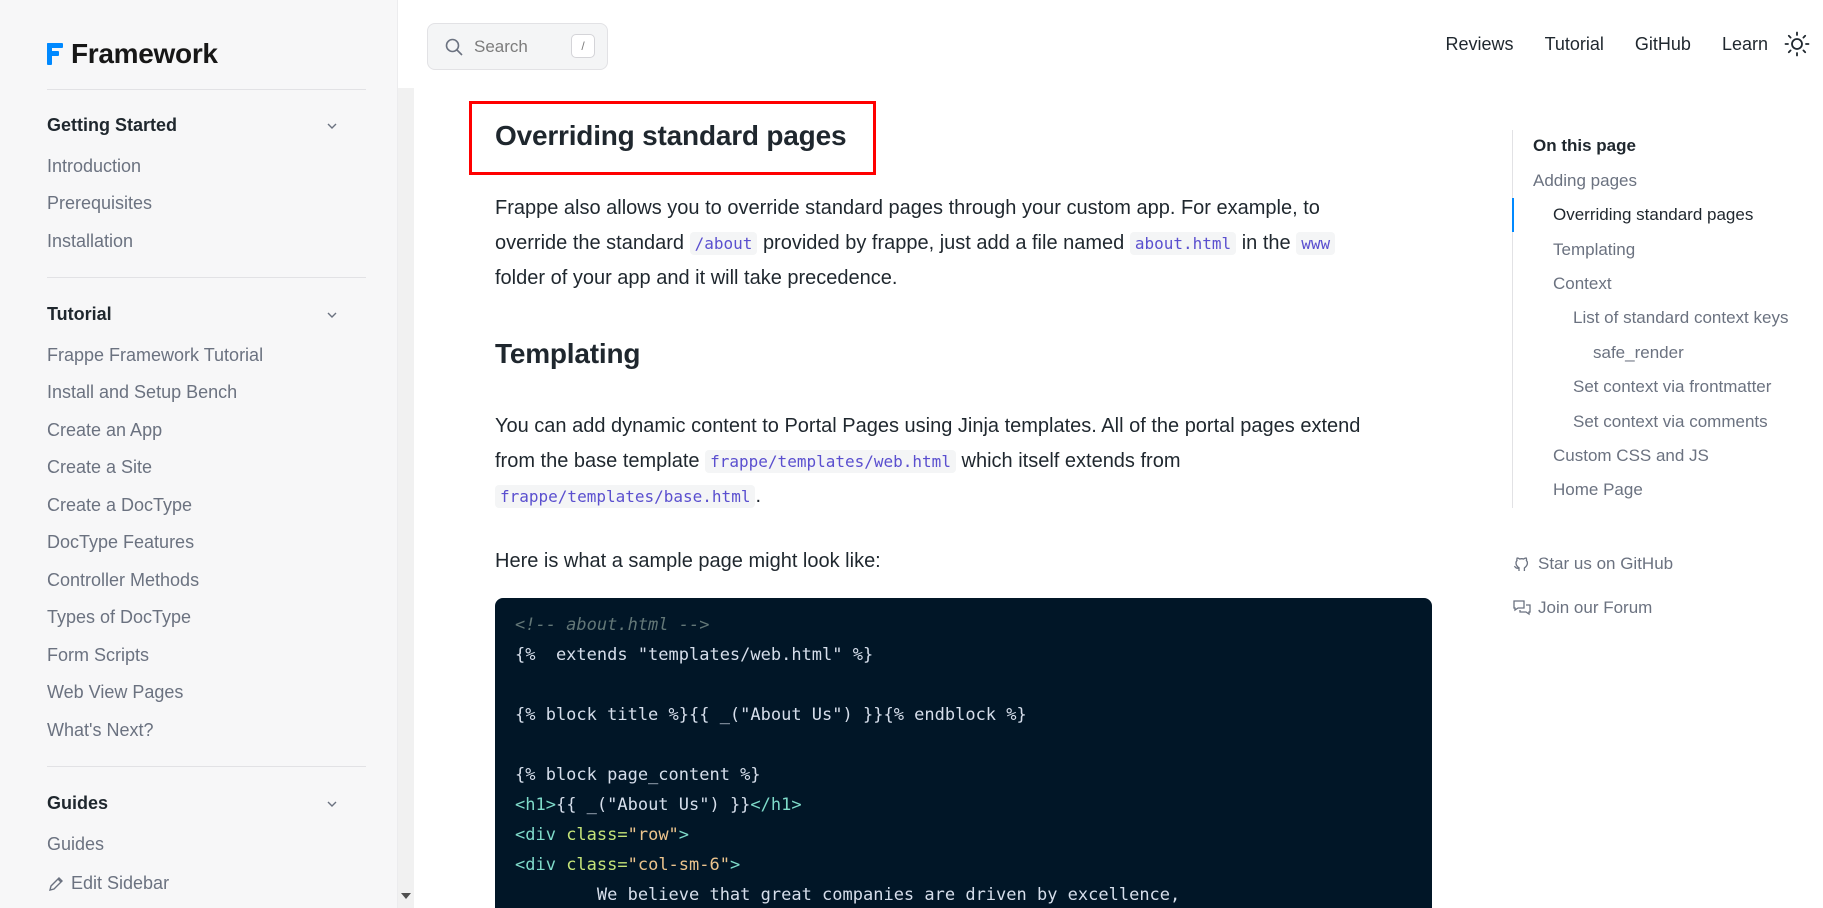 This screenshot has height=908, width=1823. What do you see at coordinates (142, 392) in the screenshot?
I see `sidebar-item-install-setup-bench: Install and Setup Bench` at bounding box center [142, 392].